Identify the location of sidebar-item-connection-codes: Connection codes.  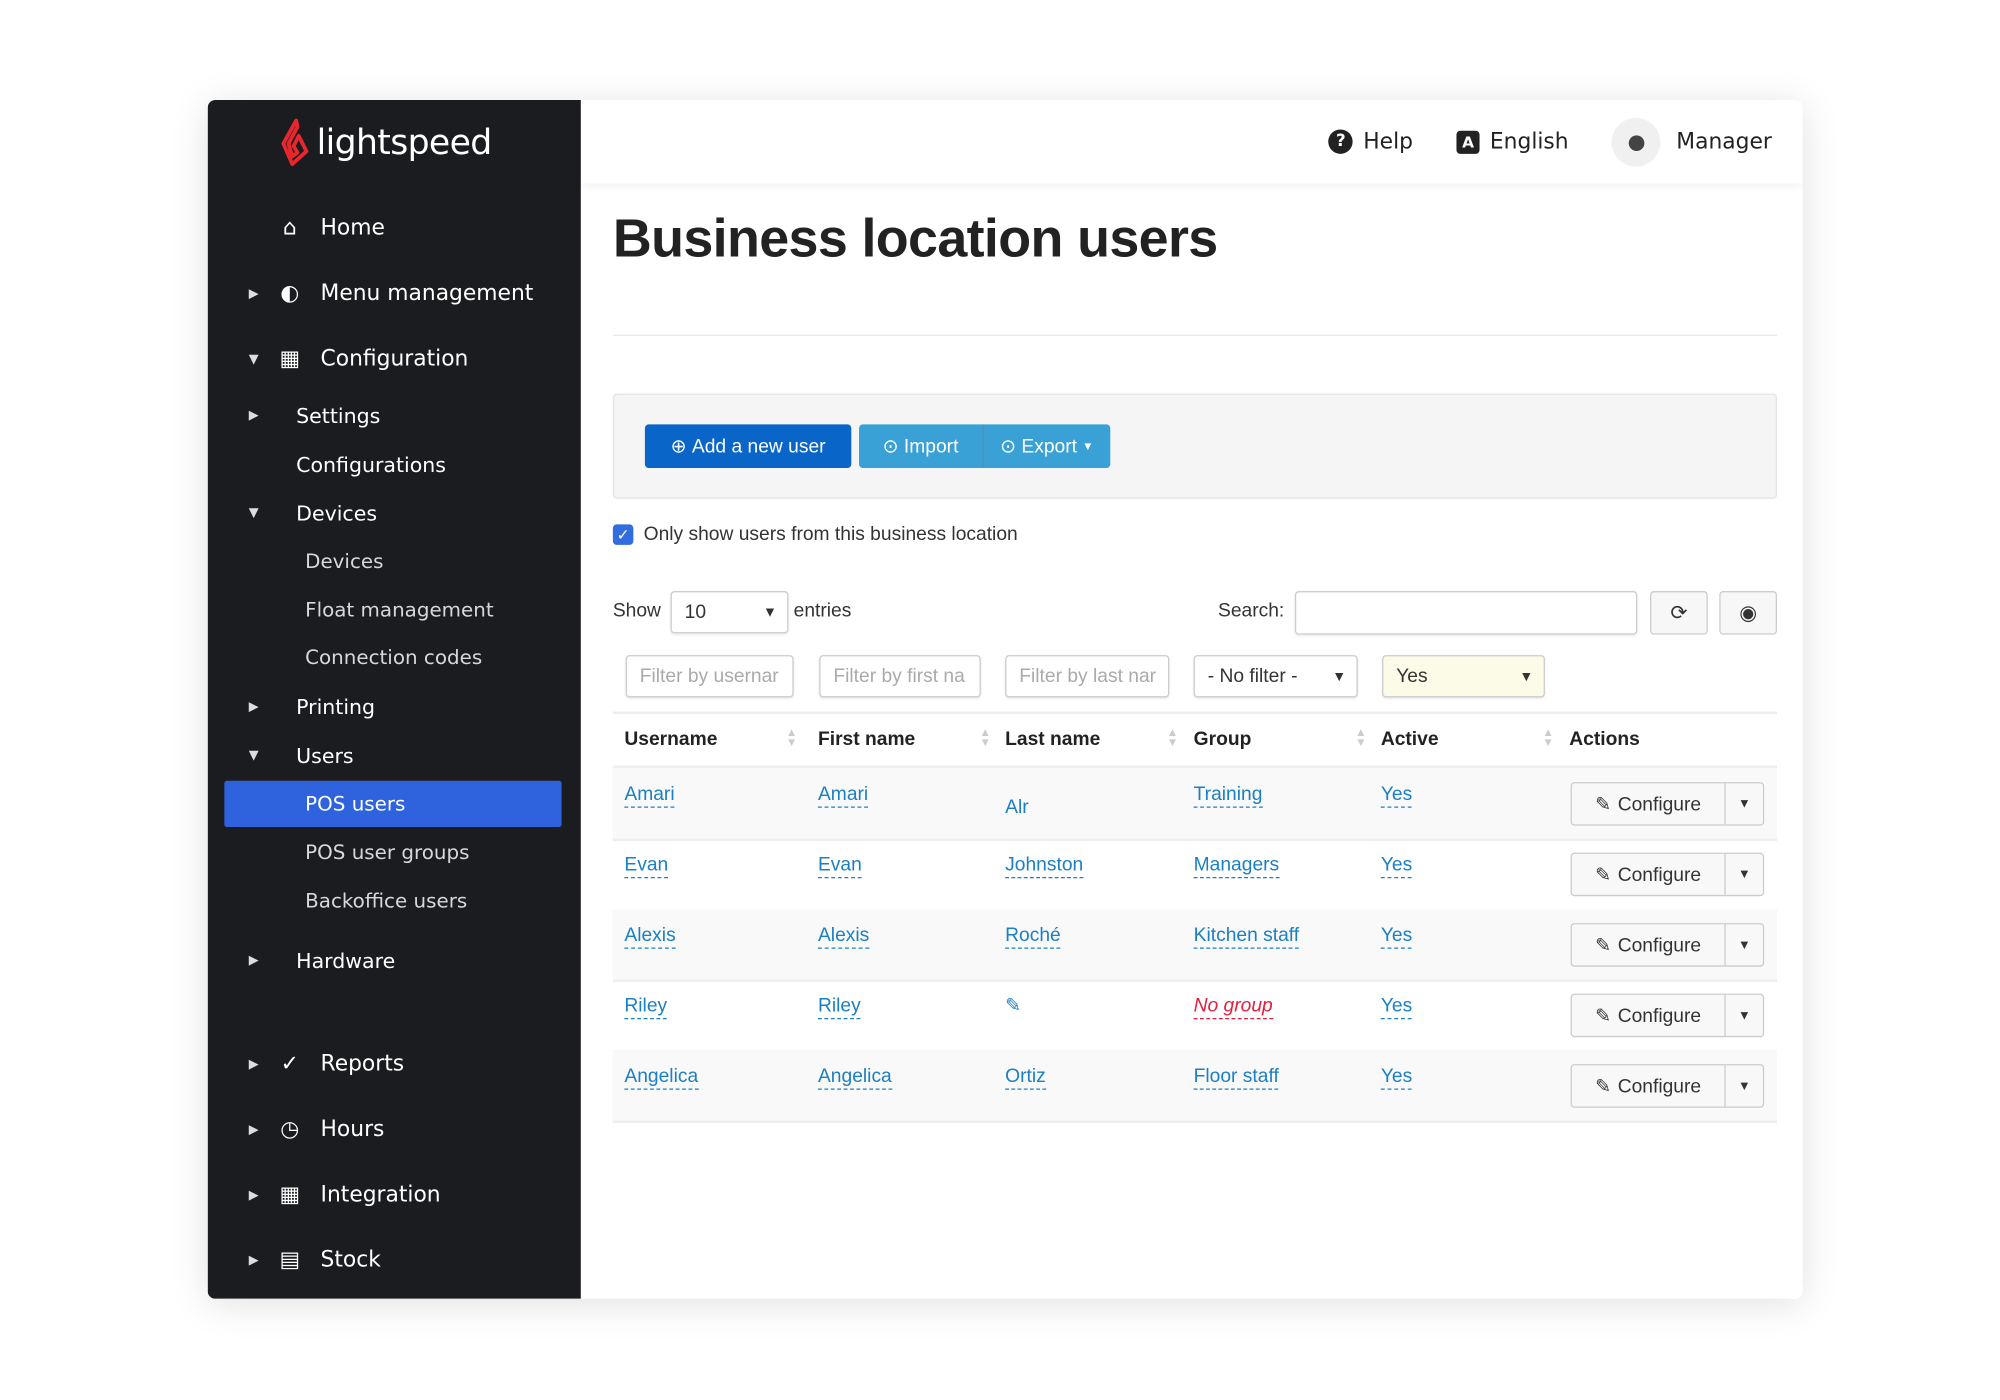
(394, 658).